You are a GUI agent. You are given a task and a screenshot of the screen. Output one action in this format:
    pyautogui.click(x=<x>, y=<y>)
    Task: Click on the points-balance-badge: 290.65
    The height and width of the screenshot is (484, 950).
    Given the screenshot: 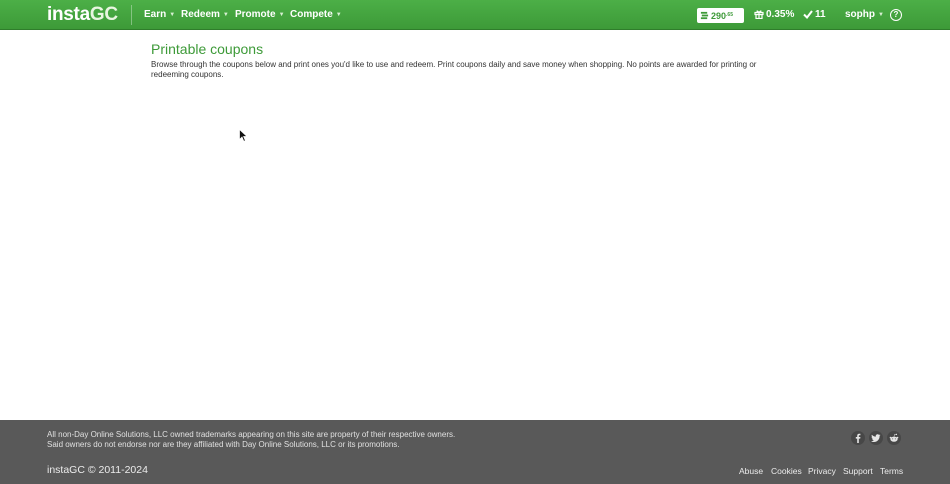 What is the action you would take?
    pyautogui.click(x=720, y=15)
    